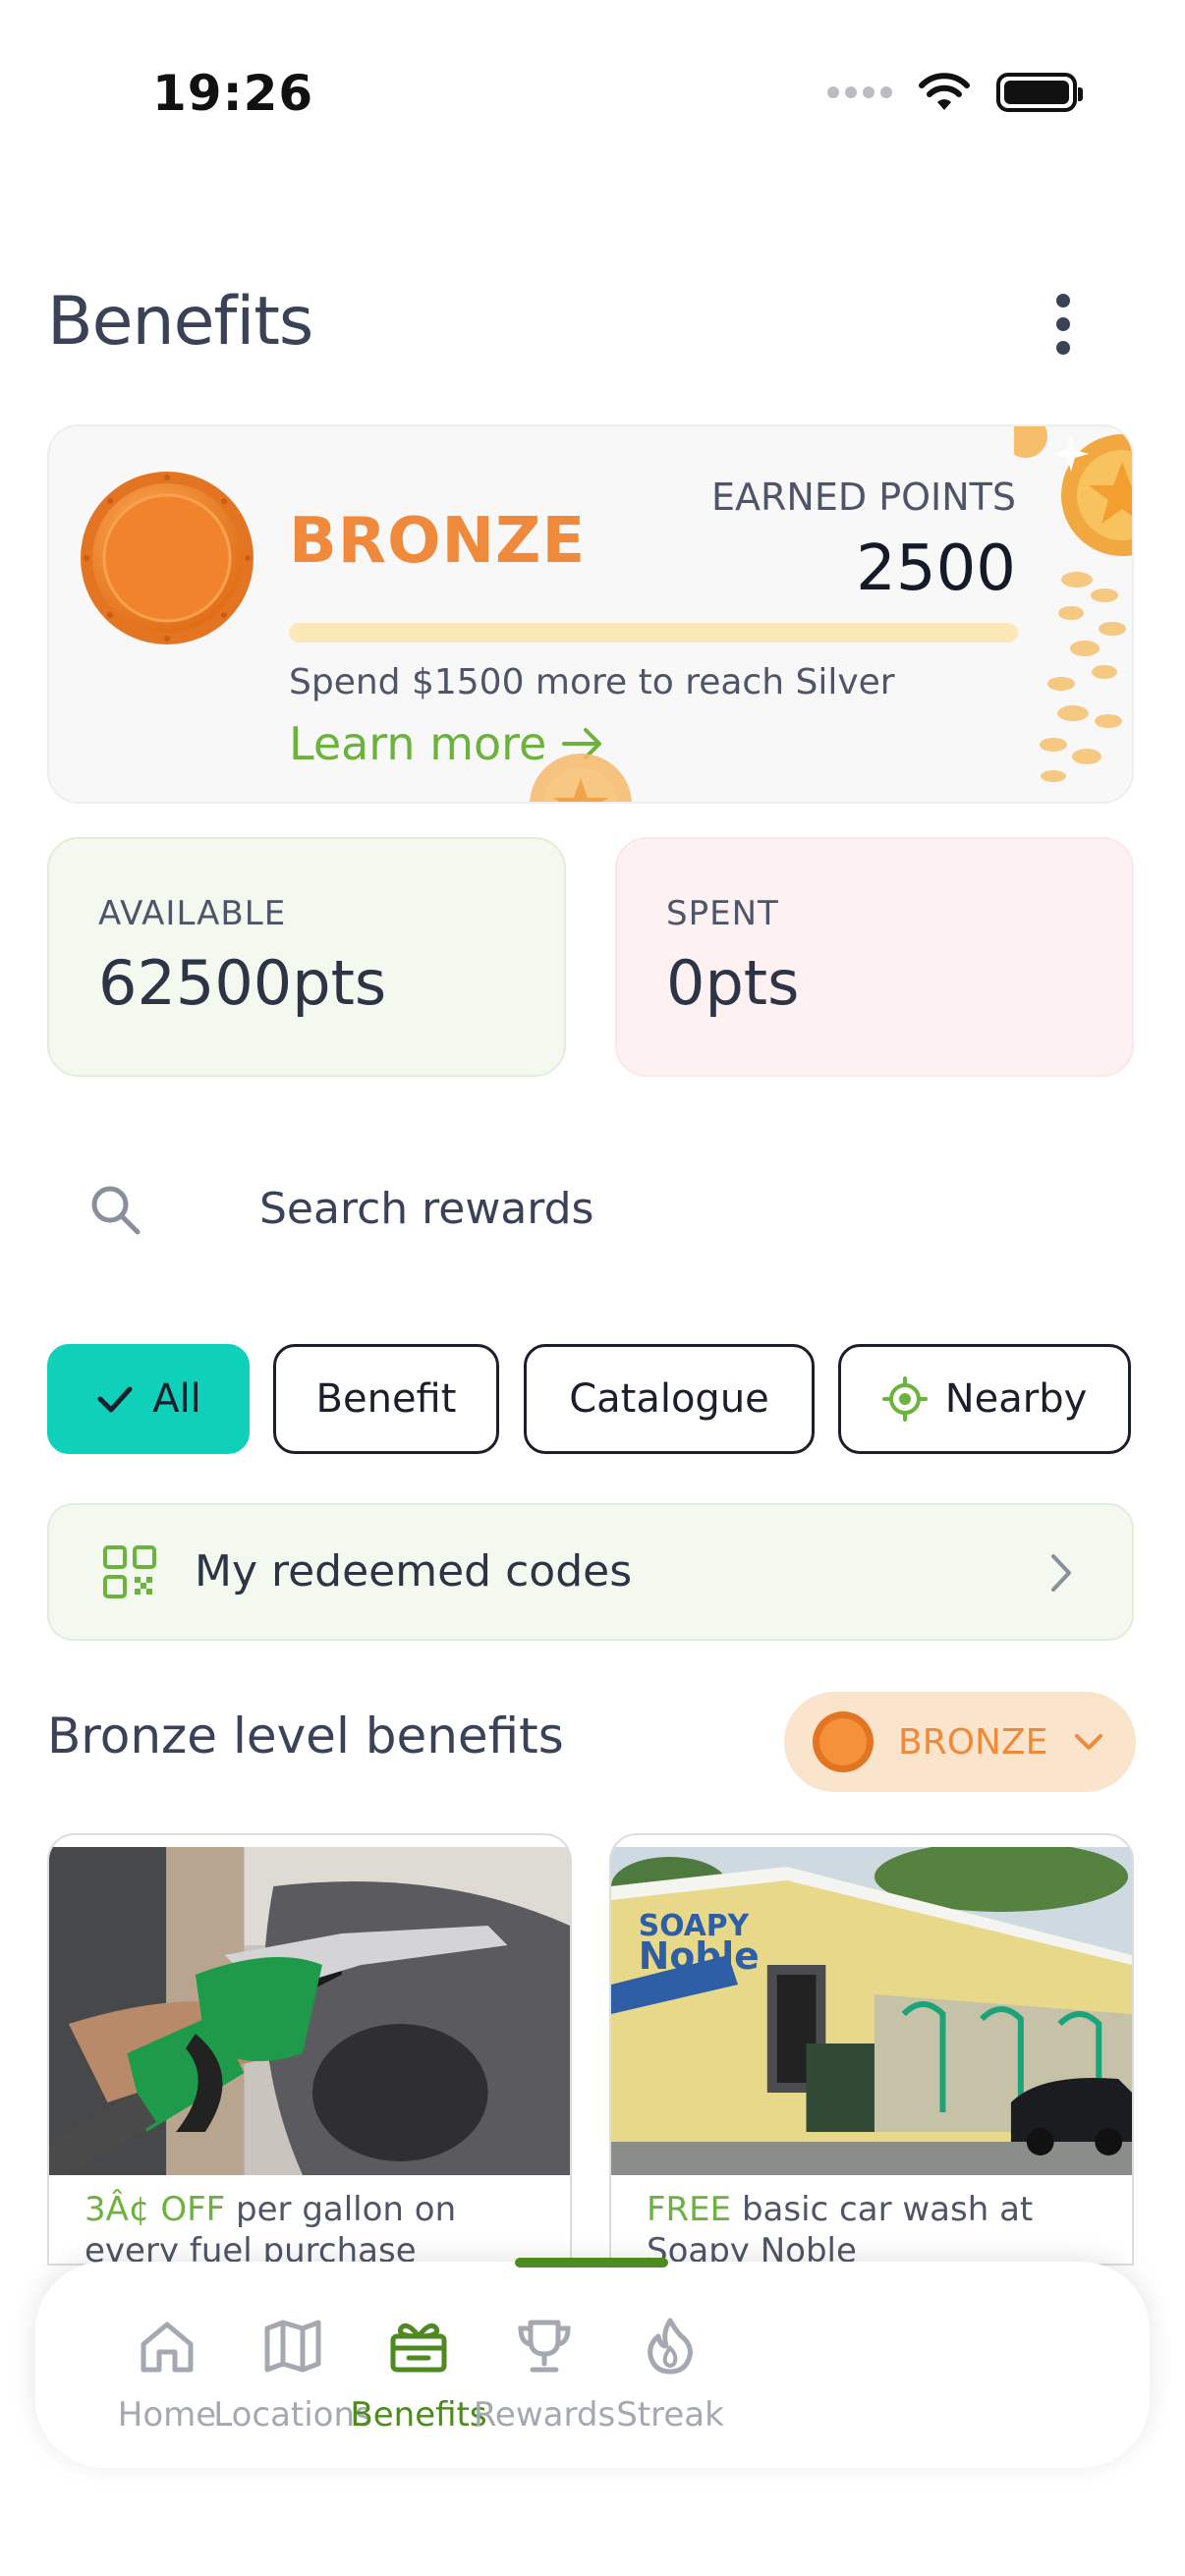 The width and height of the screenshot is (1185, 2576). Describe the element at coordinates (872, 2011) in the screenshot. I see `car-wash-building-image: SOAPY Noble` at that location.